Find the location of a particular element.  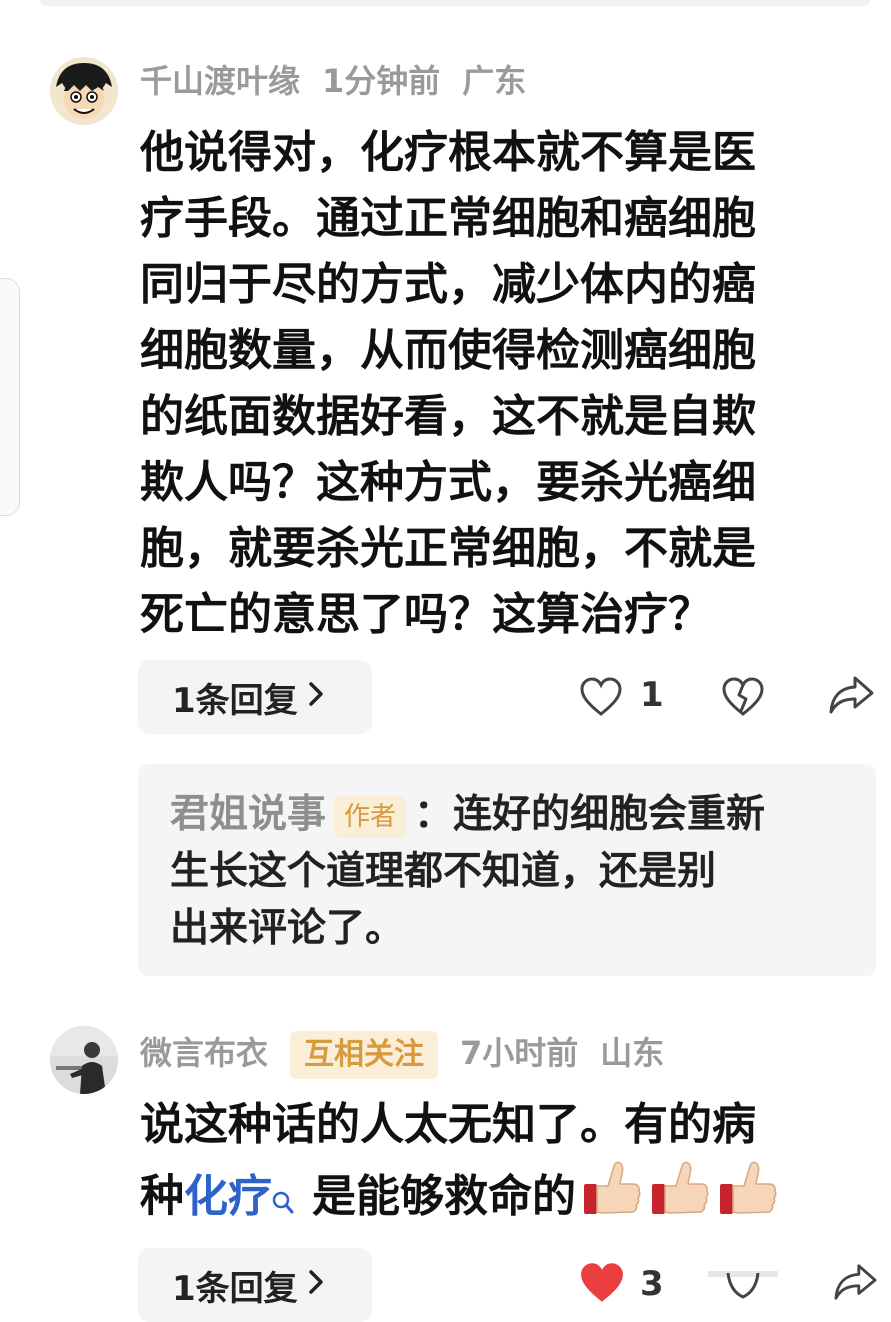

like-count: 3 is located at coordinates (652, 1284).